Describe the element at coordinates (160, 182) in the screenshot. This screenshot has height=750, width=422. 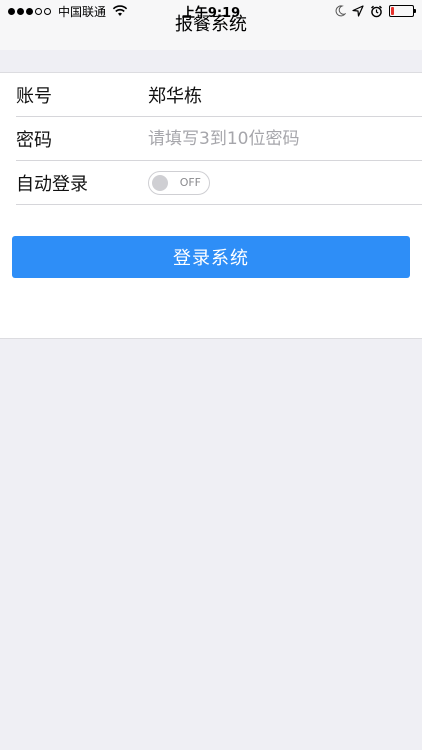
I see `toggle-knob` at that location.